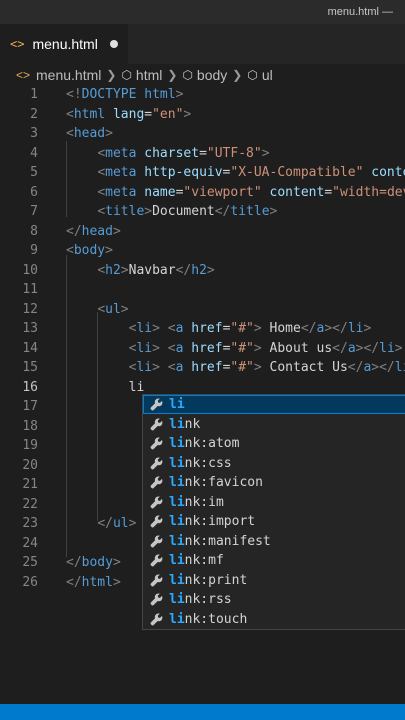  I want to click on code-token: DOCTYPE, so click(109, 94).